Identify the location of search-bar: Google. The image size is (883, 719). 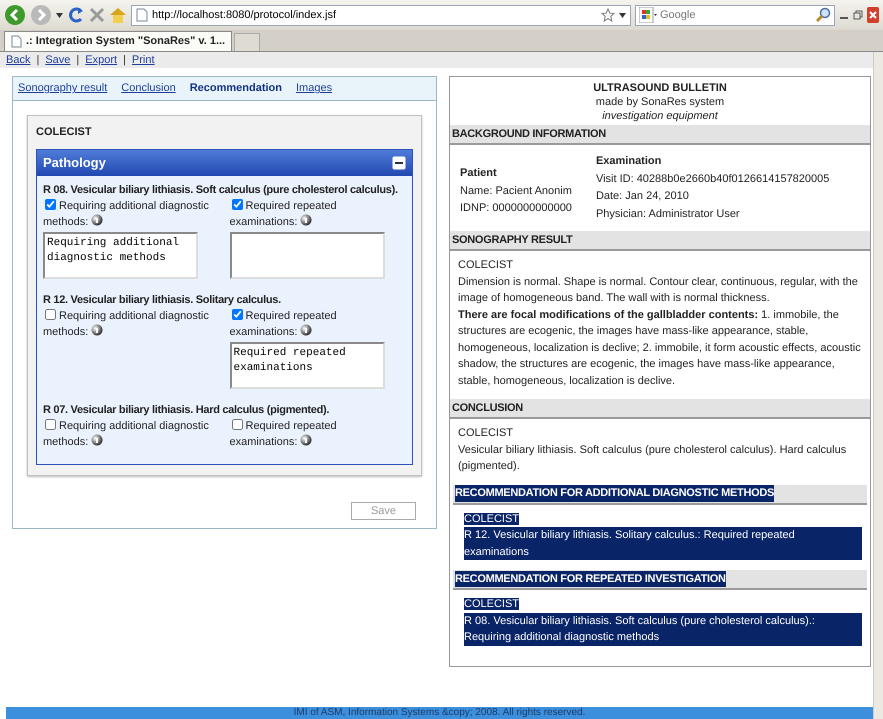
(735, 15).